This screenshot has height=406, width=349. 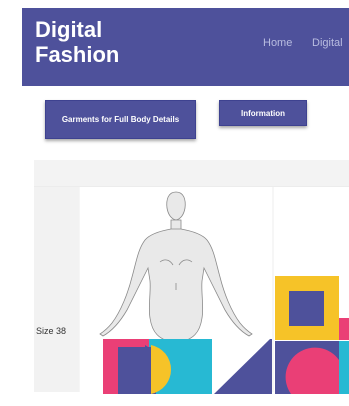 What do you see at coordinates (187, 366) in the screenshot?
I see `geometric-pattern-icon` at bounding box center [187, 366].